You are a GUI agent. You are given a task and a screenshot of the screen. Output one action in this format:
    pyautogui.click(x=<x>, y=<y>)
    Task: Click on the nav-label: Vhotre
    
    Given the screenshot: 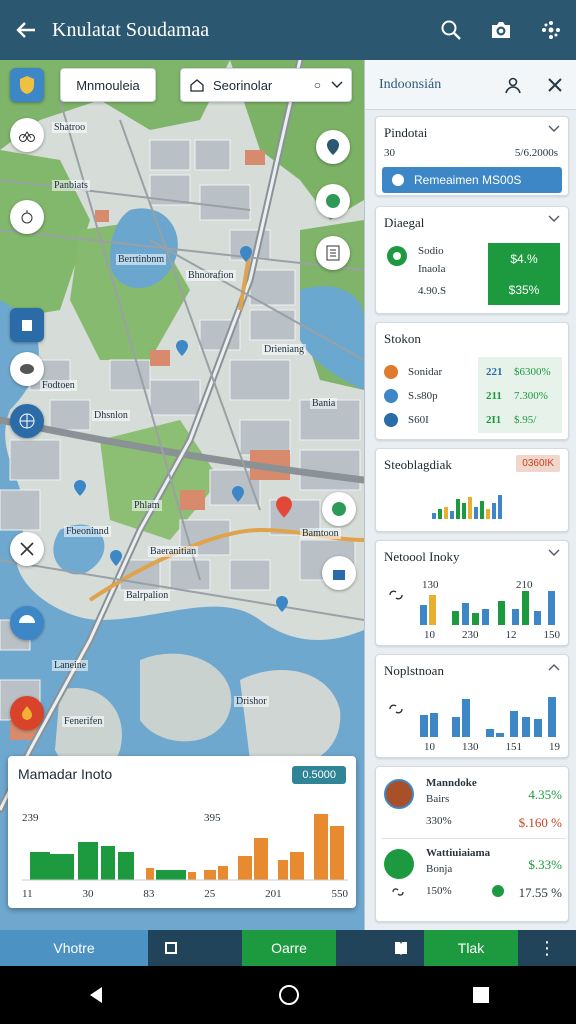 What is the action you would take?
    pyautogui.click(x=74, y=948)
    